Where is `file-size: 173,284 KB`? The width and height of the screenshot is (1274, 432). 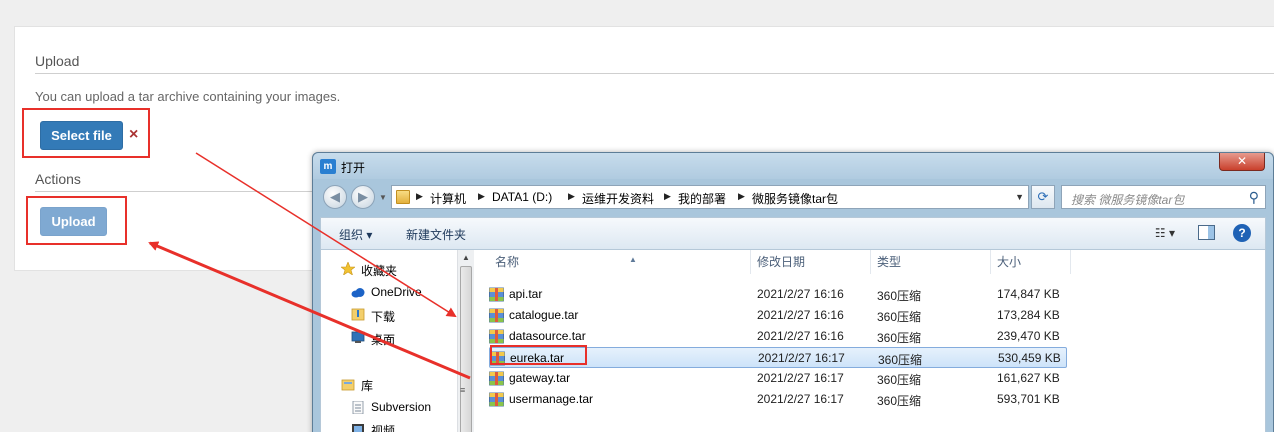
file-size: 173,284 KB is located at coordinates (1028, 315).